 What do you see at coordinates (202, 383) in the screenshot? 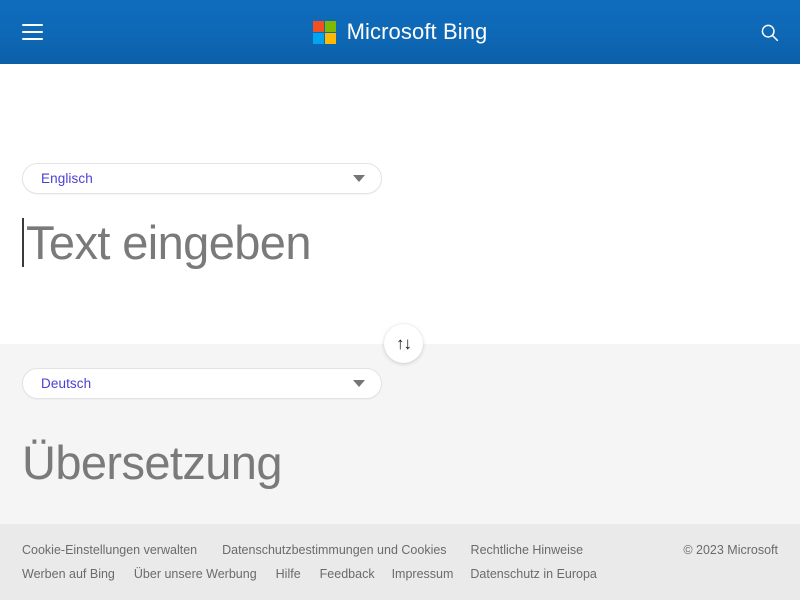
I see `target-language-dropdown: Deutsch` at bounding box center [202, 383].